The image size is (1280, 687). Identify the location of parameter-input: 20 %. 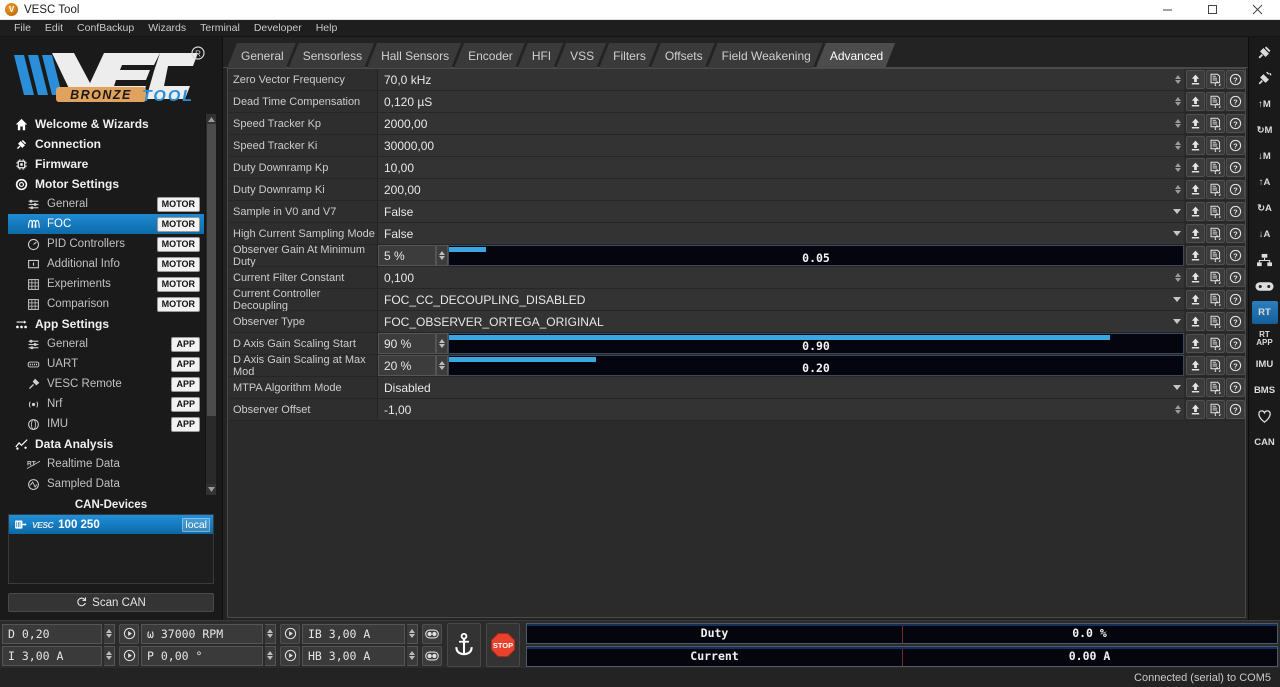
(407, 365).